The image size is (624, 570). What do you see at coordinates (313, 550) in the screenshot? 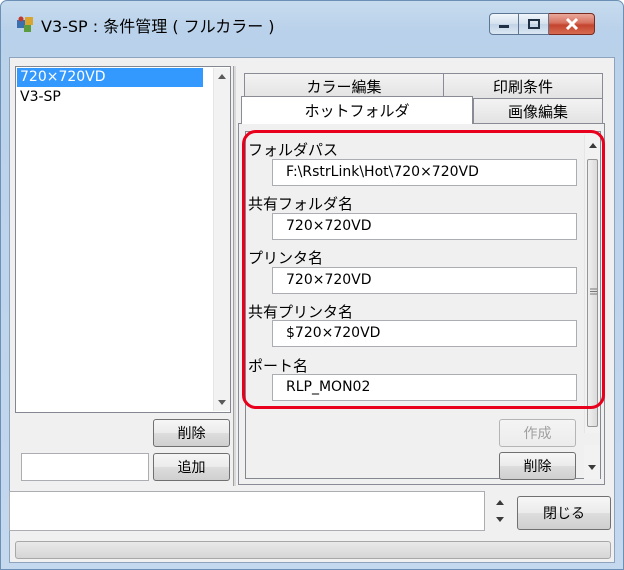
I see `status-bar` at bounding box center [313, 550].